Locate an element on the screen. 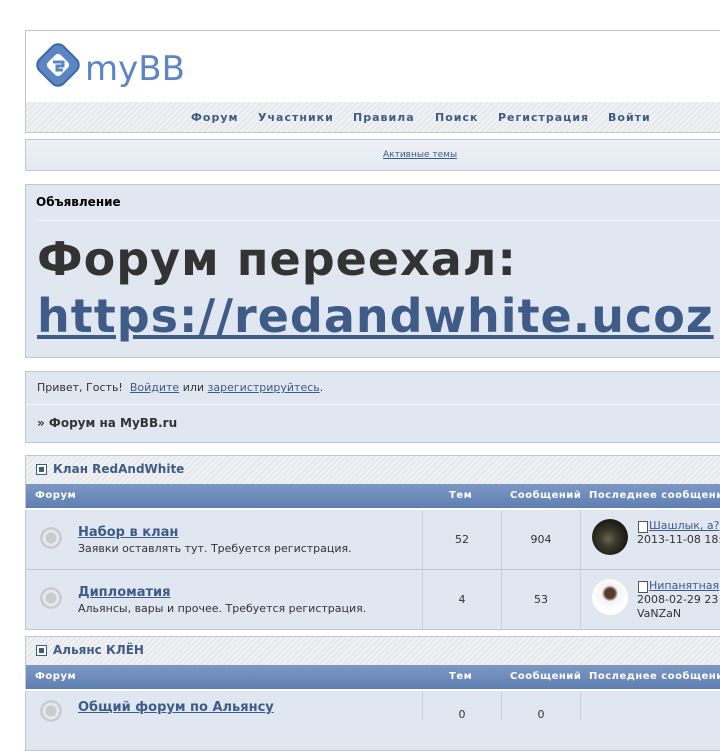 Image resolution: width=720 pixels, height=751 pixels. nav-login: Войти is located at coordinates (629, 117).